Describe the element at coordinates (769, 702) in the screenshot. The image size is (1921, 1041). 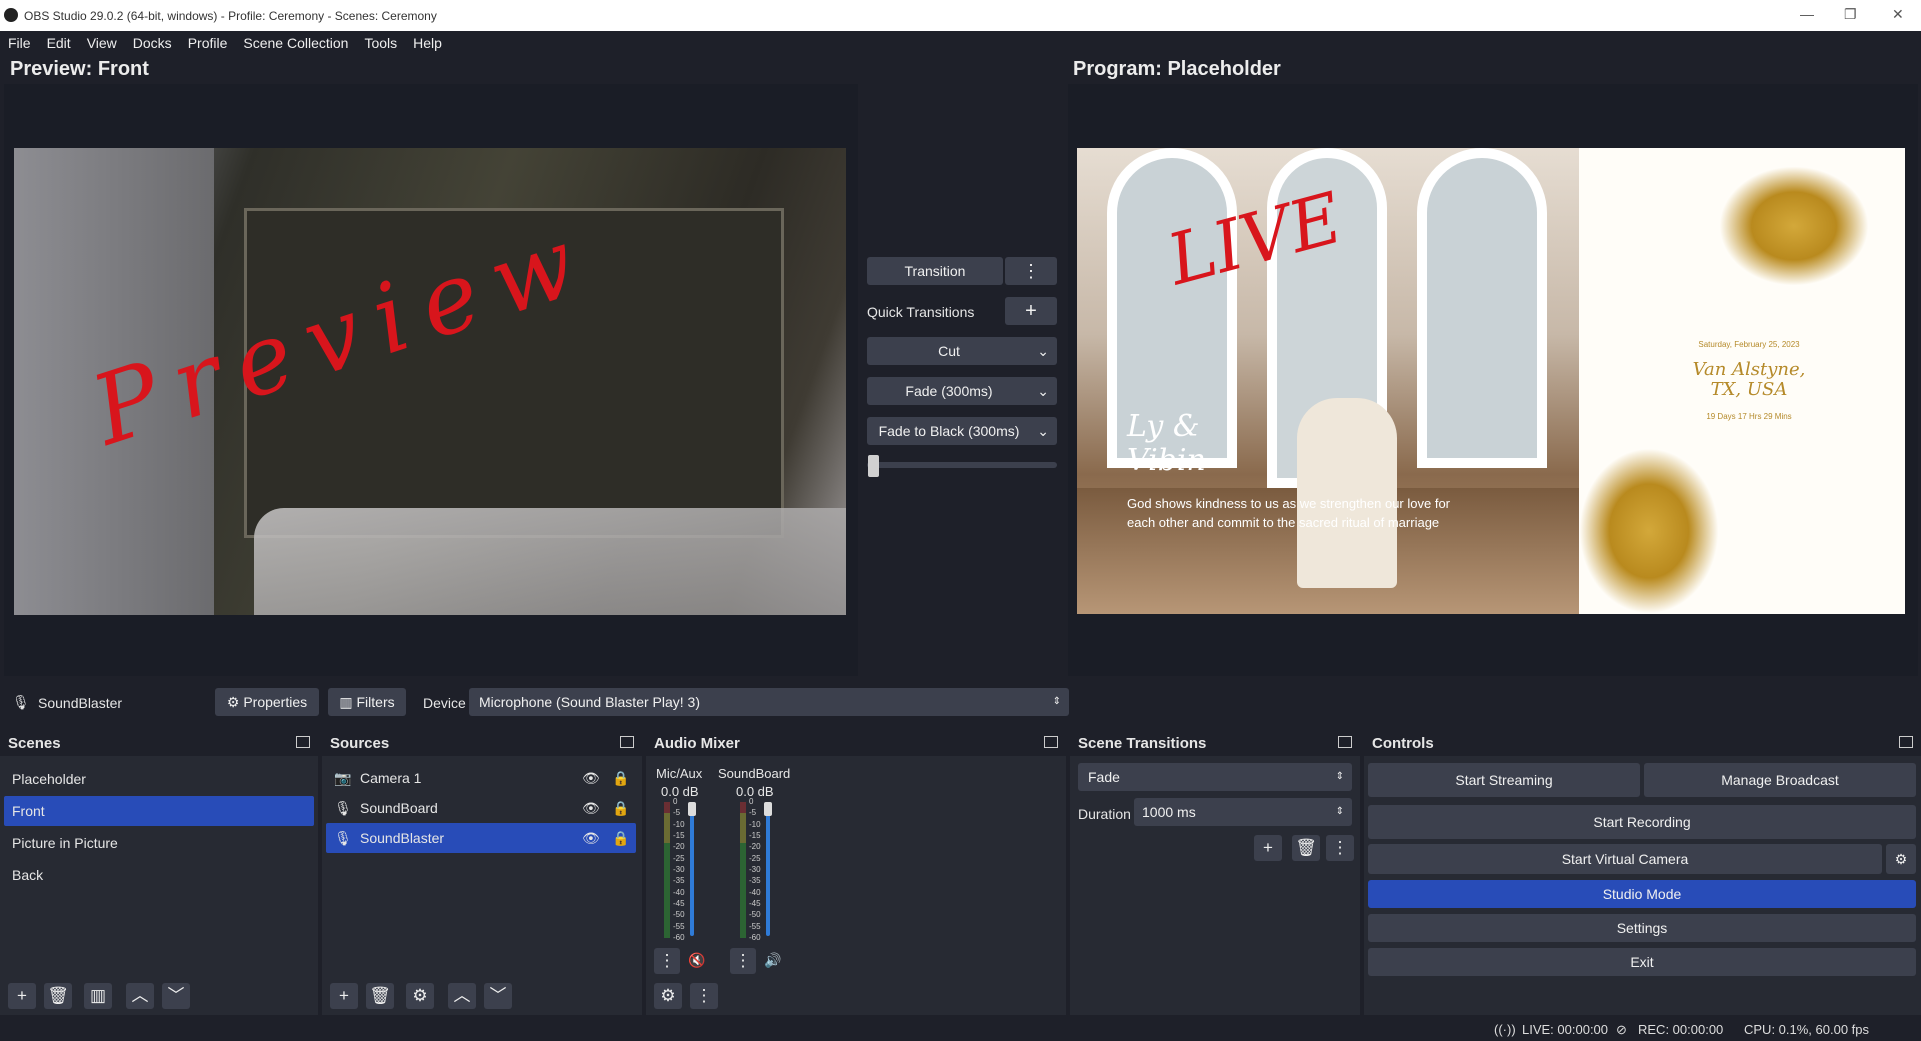
I see `device-select: Microphone (Sound Blaster Play! 3) ⇕` at that location.